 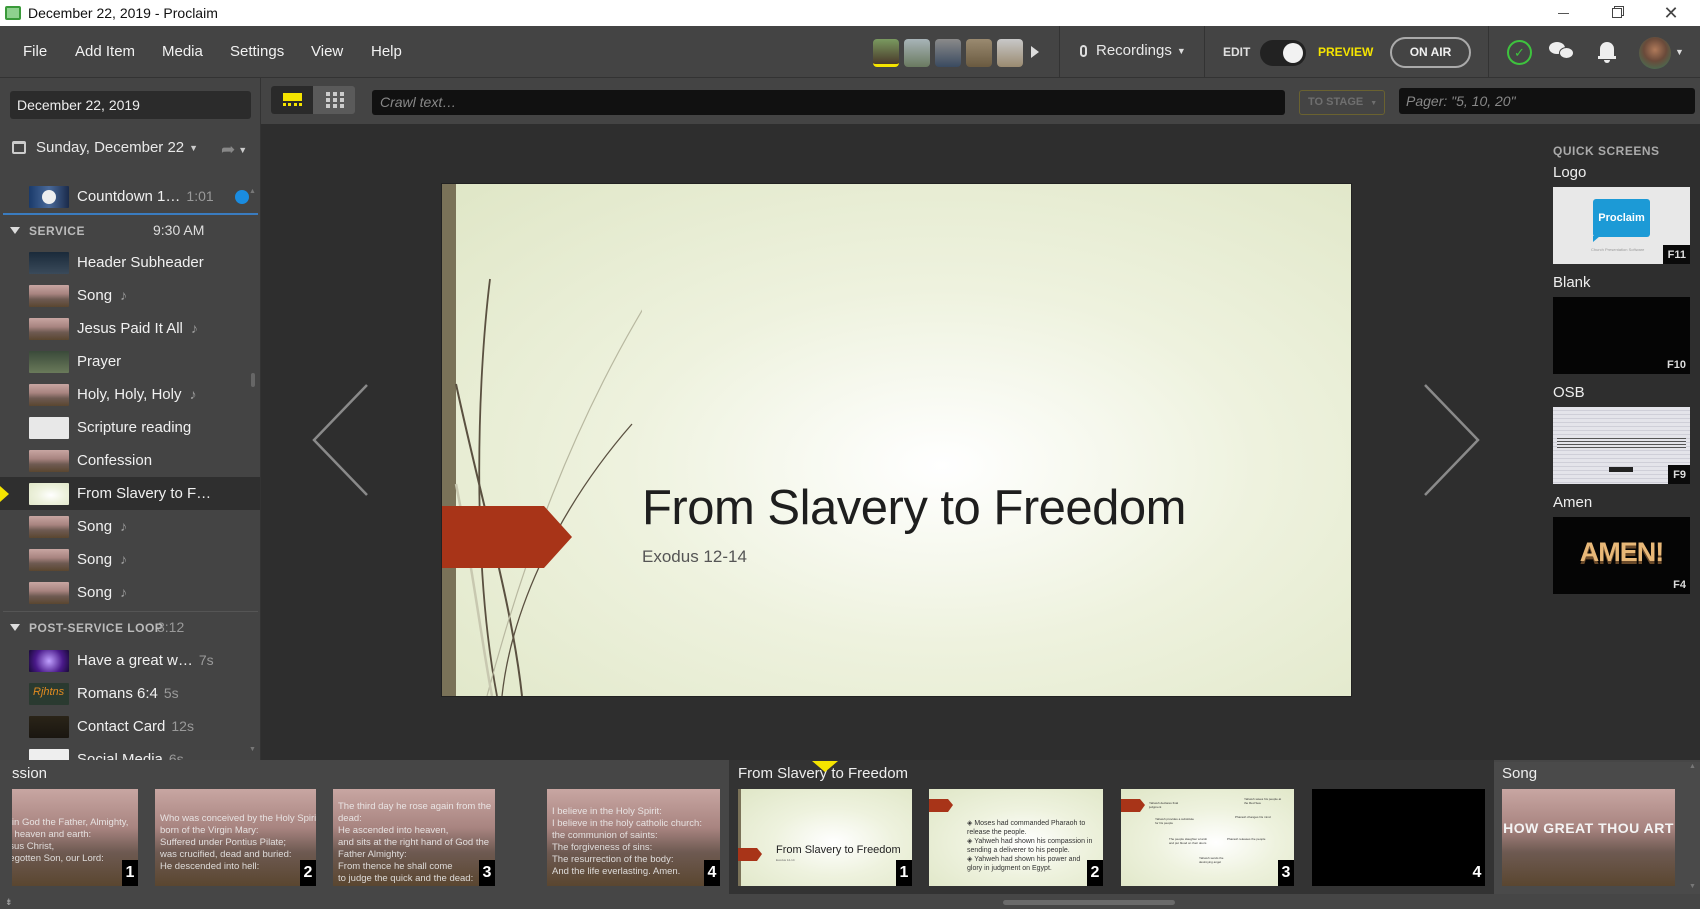 I want to click on menu-file: File, so click(x=35, y=52).